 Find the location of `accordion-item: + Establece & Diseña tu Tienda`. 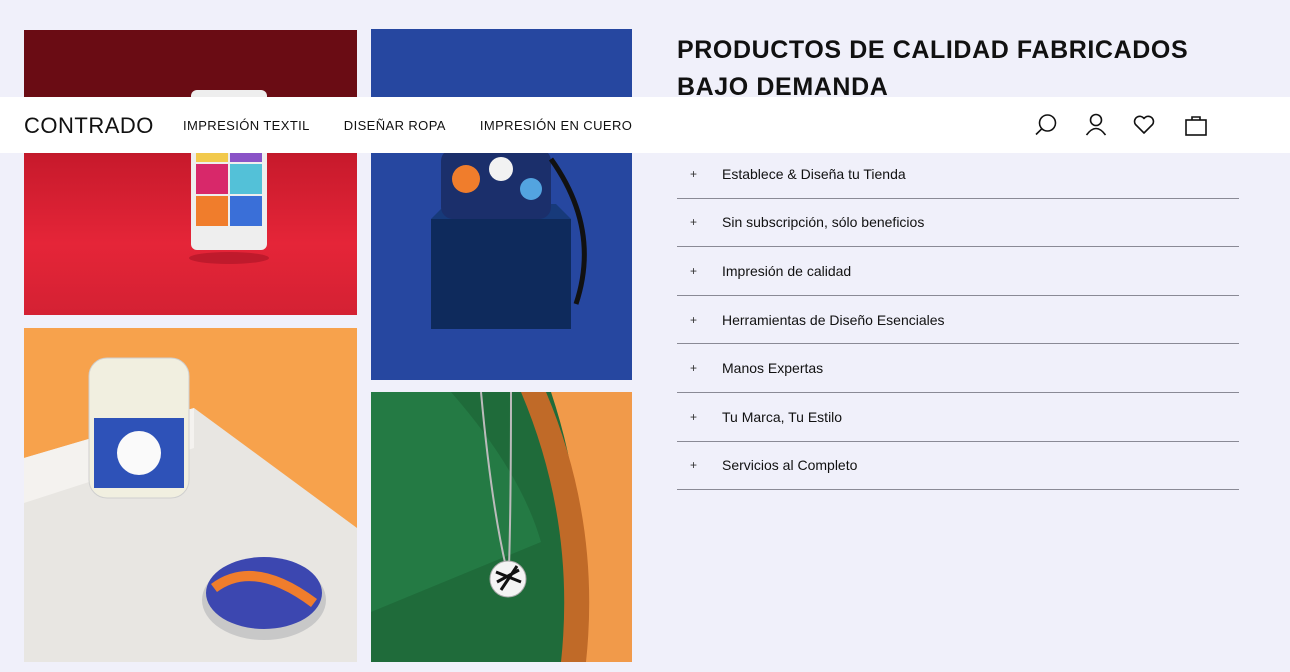

accordion-item: + Establece & Diseña tu Tienda is located at coordinates (958, 174).